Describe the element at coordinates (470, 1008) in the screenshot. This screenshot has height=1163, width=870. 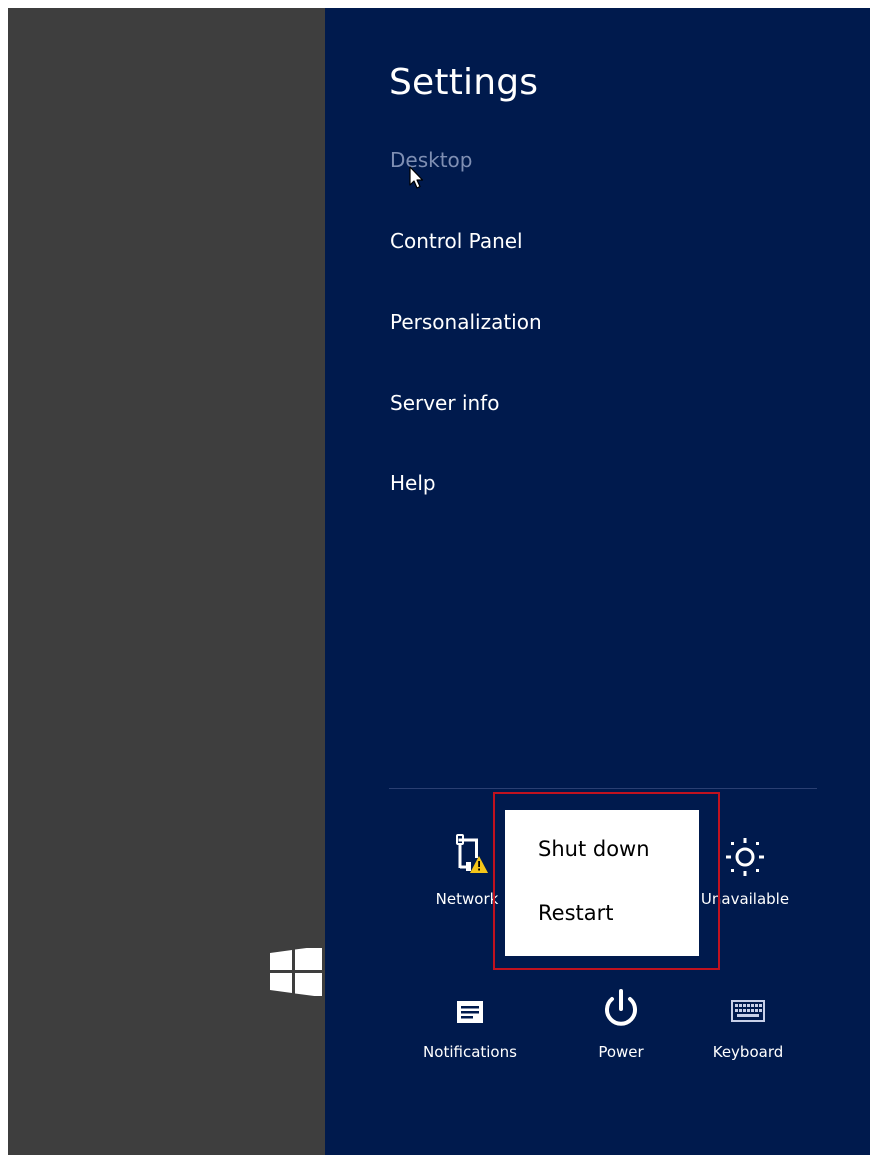
I see `notifications-icon` at that location.